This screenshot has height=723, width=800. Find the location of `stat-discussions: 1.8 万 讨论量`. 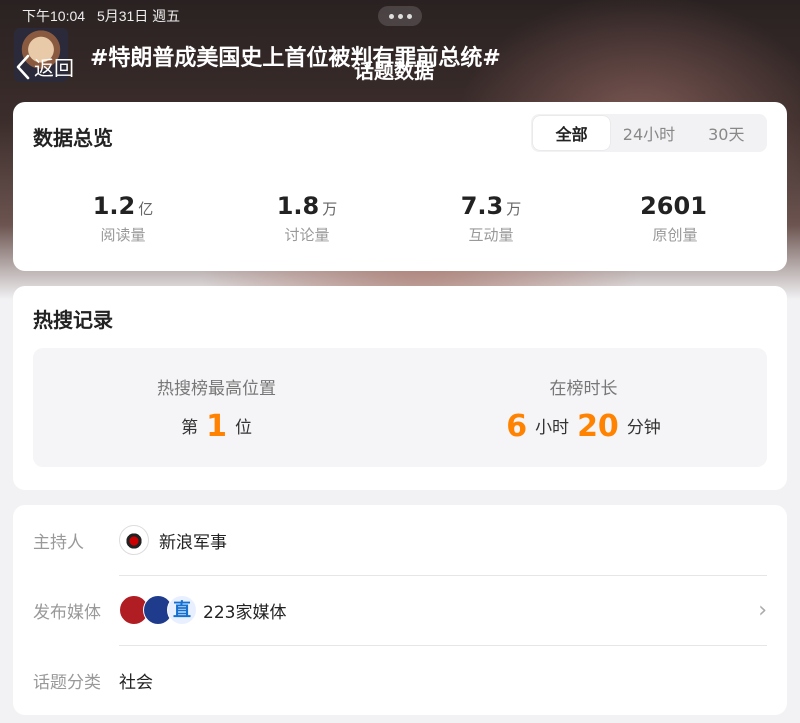

stat-discussions: 1.8 万 讨论量 is located at coordinates (307, 218).